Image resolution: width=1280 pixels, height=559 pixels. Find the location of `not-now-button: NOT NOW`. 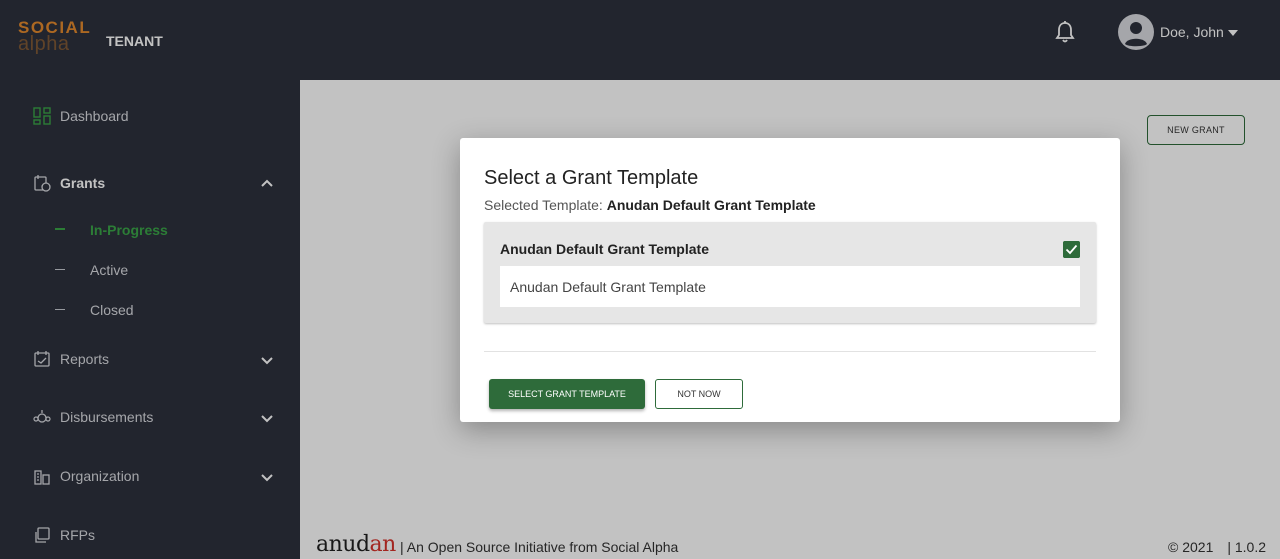

not-now-button: NOT NOW is located at coordinates (699, 394).